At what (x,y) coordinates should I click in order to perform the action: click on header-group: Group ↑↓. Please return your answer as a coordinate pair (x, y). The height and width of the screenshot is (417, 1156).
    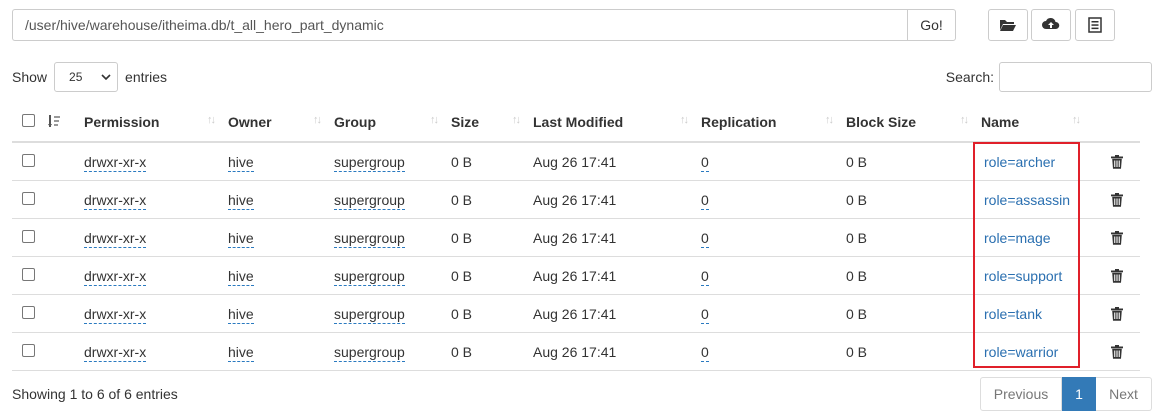
    Looking at the image, I should click on (392, 123).